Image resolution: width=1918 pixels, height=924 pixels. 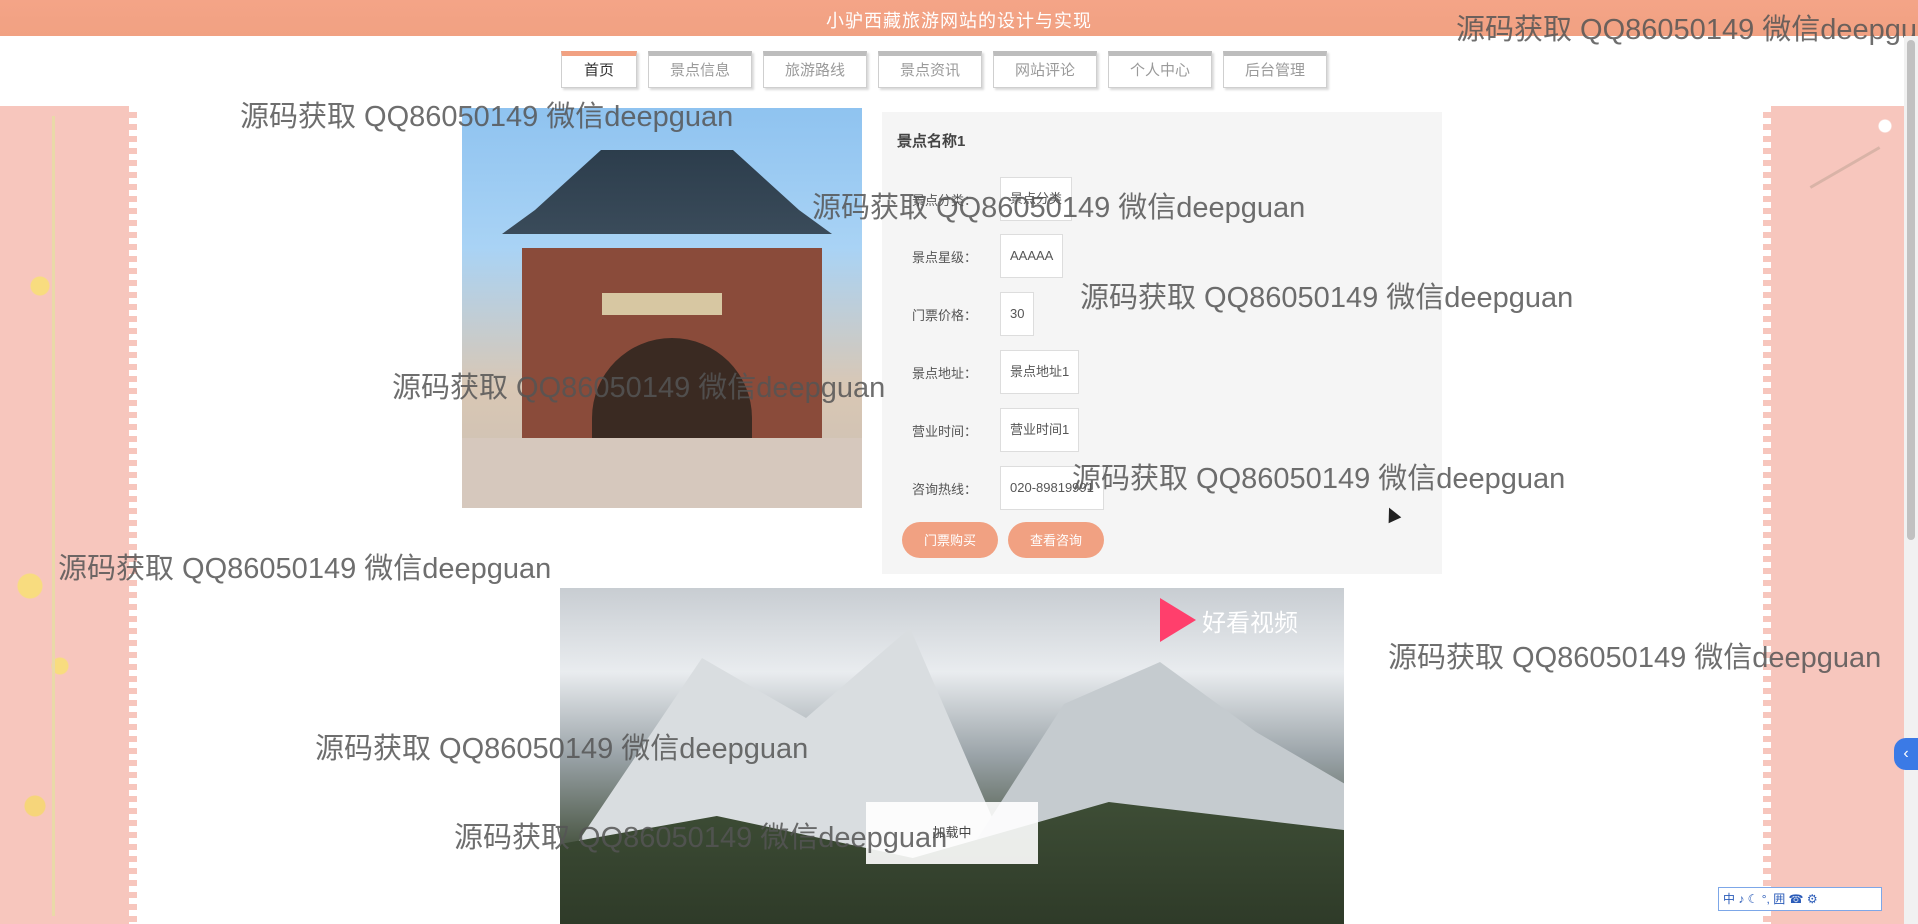 What do you see at coordinates (700, 69) in the screenshot?
I see `nav-attraction-info: 景点信息` at bounding box center [700, 69].